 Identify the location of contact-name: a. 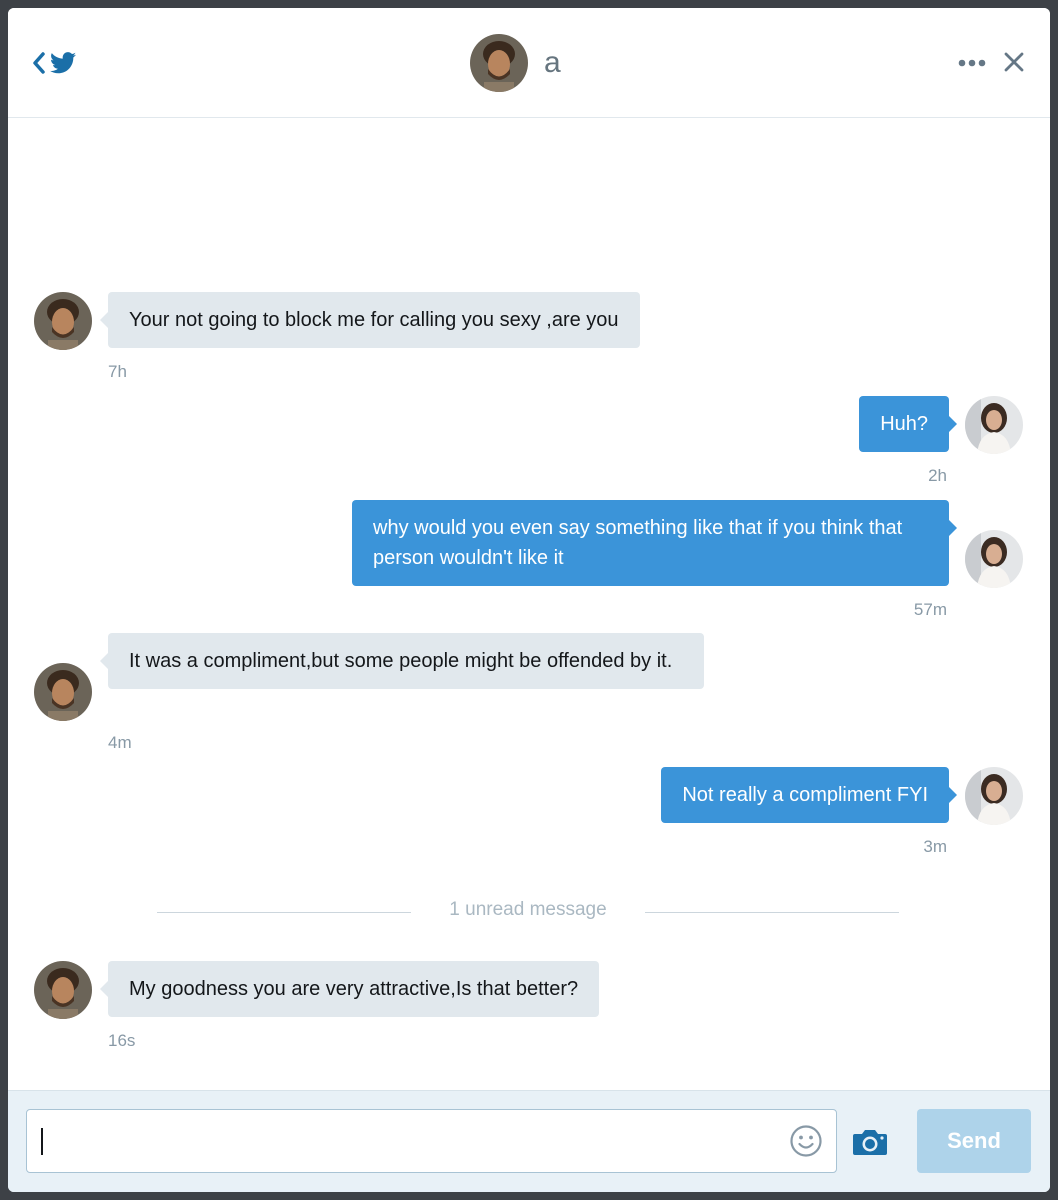
(552, 62).